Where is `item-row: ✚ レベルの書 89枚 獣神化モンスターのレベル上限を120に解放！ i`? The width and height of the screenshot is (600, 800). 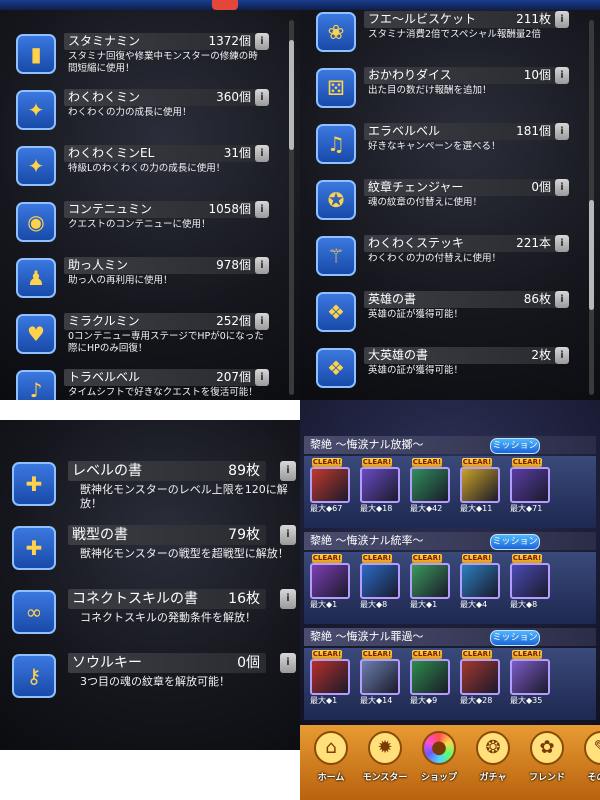 item-row: ✚ レベルの書 89枚 獣神化モンスターのレベル上限を120に解放！ i is located at coordinates (153, 485).